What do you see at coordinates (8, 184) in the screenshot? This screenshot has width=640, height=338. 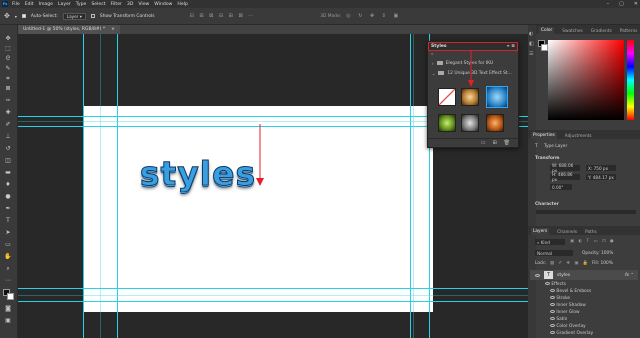 I see `blur-tool-icon: ♦` at bounding box center [8, 184].